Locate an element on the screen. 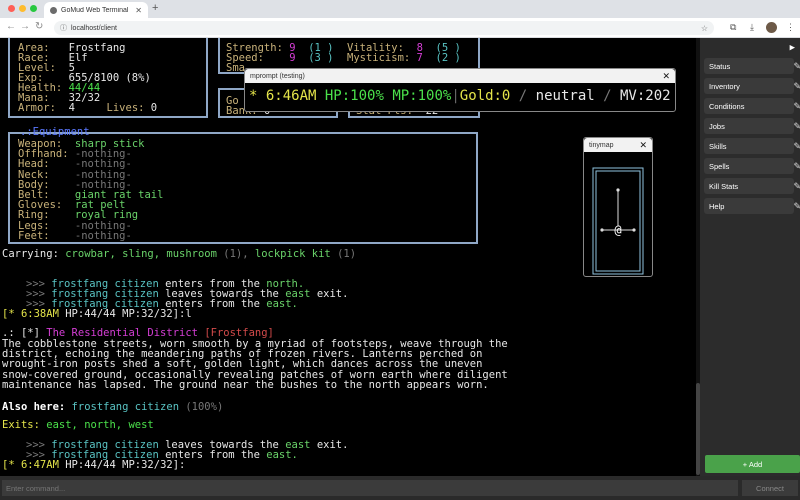 The image size is (800, 500). browser-toolbar: ← → ↻ ⓘ localhost/client ☆ ⧉ ⤓ ⋮ is located at coordinates (400, 28).